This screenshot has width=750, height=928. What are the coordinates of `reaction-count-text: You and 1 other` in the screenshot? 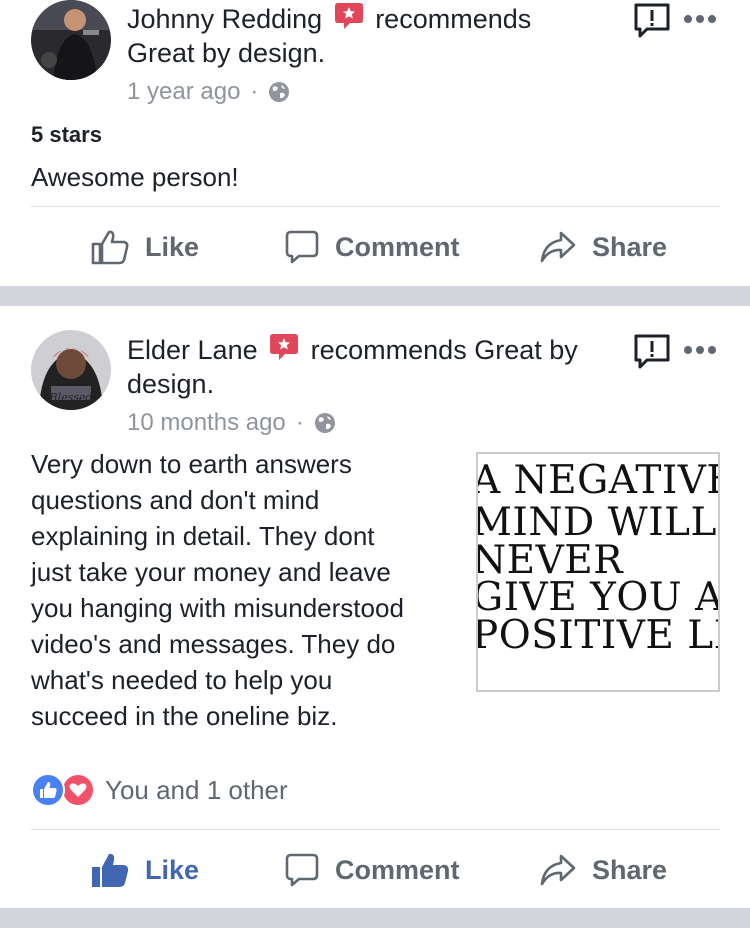 It's located at (196, 789).